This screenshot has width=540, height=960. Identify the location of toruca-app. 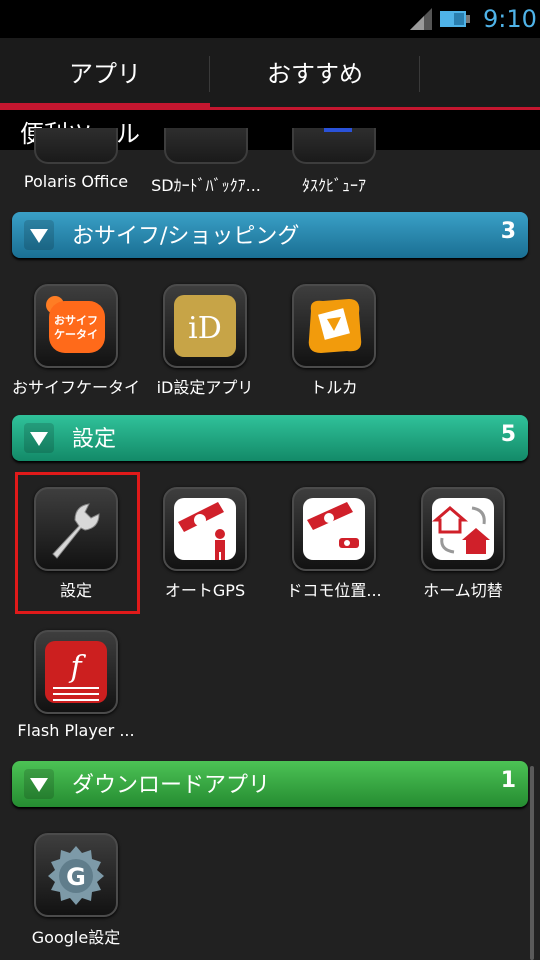
(334, 326).